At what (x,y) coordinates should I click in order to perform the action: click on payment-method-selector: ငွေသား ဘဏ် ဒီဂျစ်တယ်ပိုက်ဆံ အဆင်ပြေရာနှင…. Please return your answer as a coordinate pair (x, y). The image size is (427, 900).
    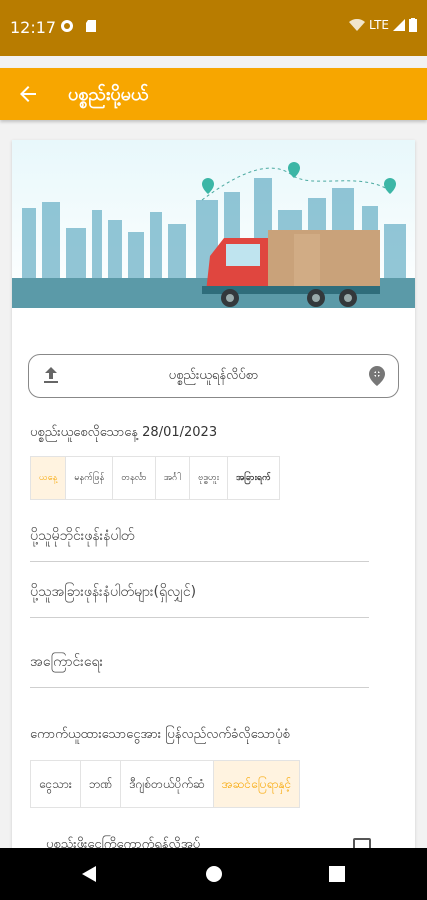
    Looking at the image, I should click on (165, 784).